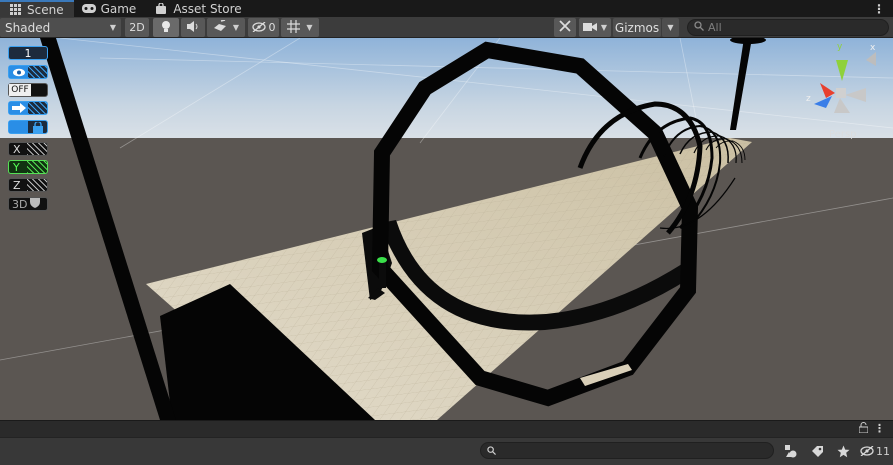 The image size is (893, 465). What do you see at coordinates (88, 9) in the screenshot?
I see `gamepad-icon` at bounding box center [88, 9].